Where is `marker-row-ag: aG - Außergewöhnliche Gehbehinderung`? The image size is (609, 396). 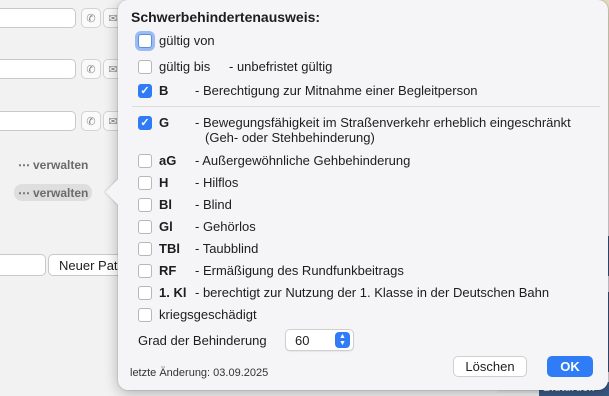
marker-row-ag: aG - Außergewöhnliche Gehbehinderung is located at coordinates (274, 160).